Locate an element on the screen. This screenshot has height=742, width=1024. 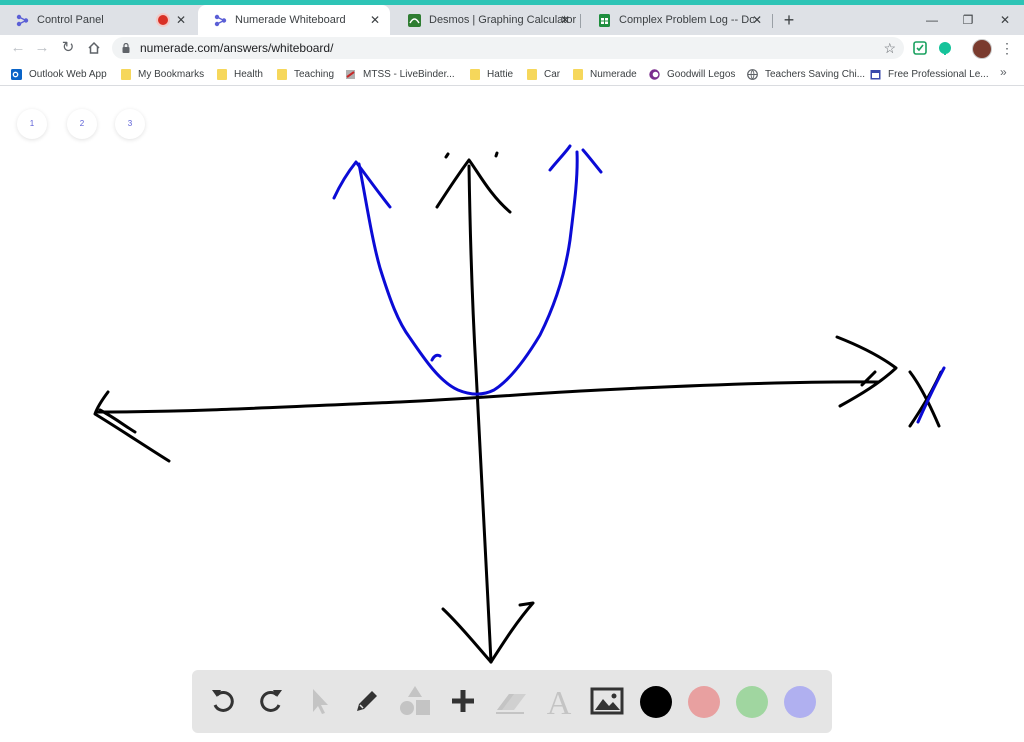
tab-title: Complex Problem Log -- Donald is located at coordinates (686, 20).